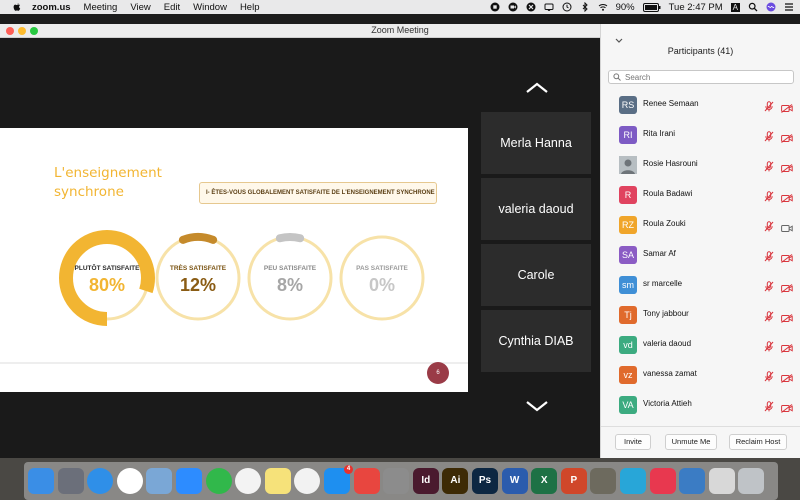 The width and height of the screenshot is (800, 500). I want to click on dock-word-icon: W, so click(514, 481).